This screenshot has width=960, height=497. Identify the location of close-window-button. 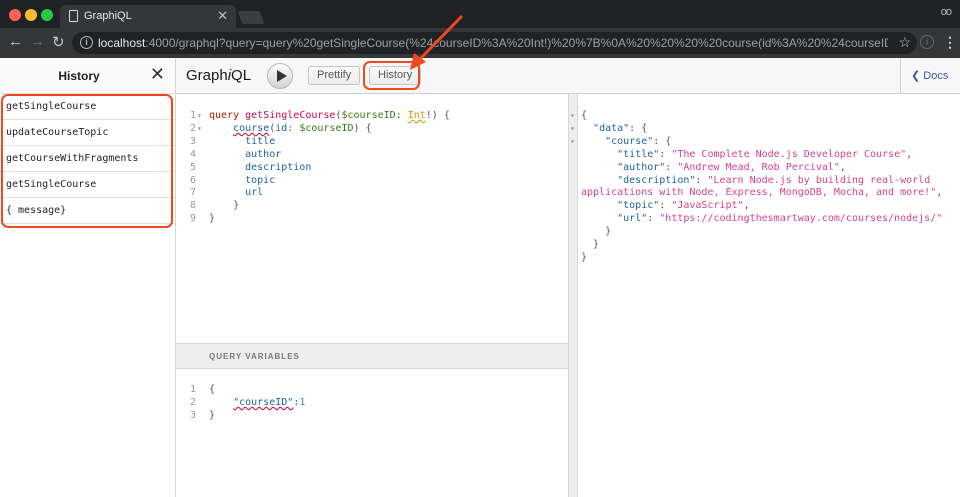
(15, 15).